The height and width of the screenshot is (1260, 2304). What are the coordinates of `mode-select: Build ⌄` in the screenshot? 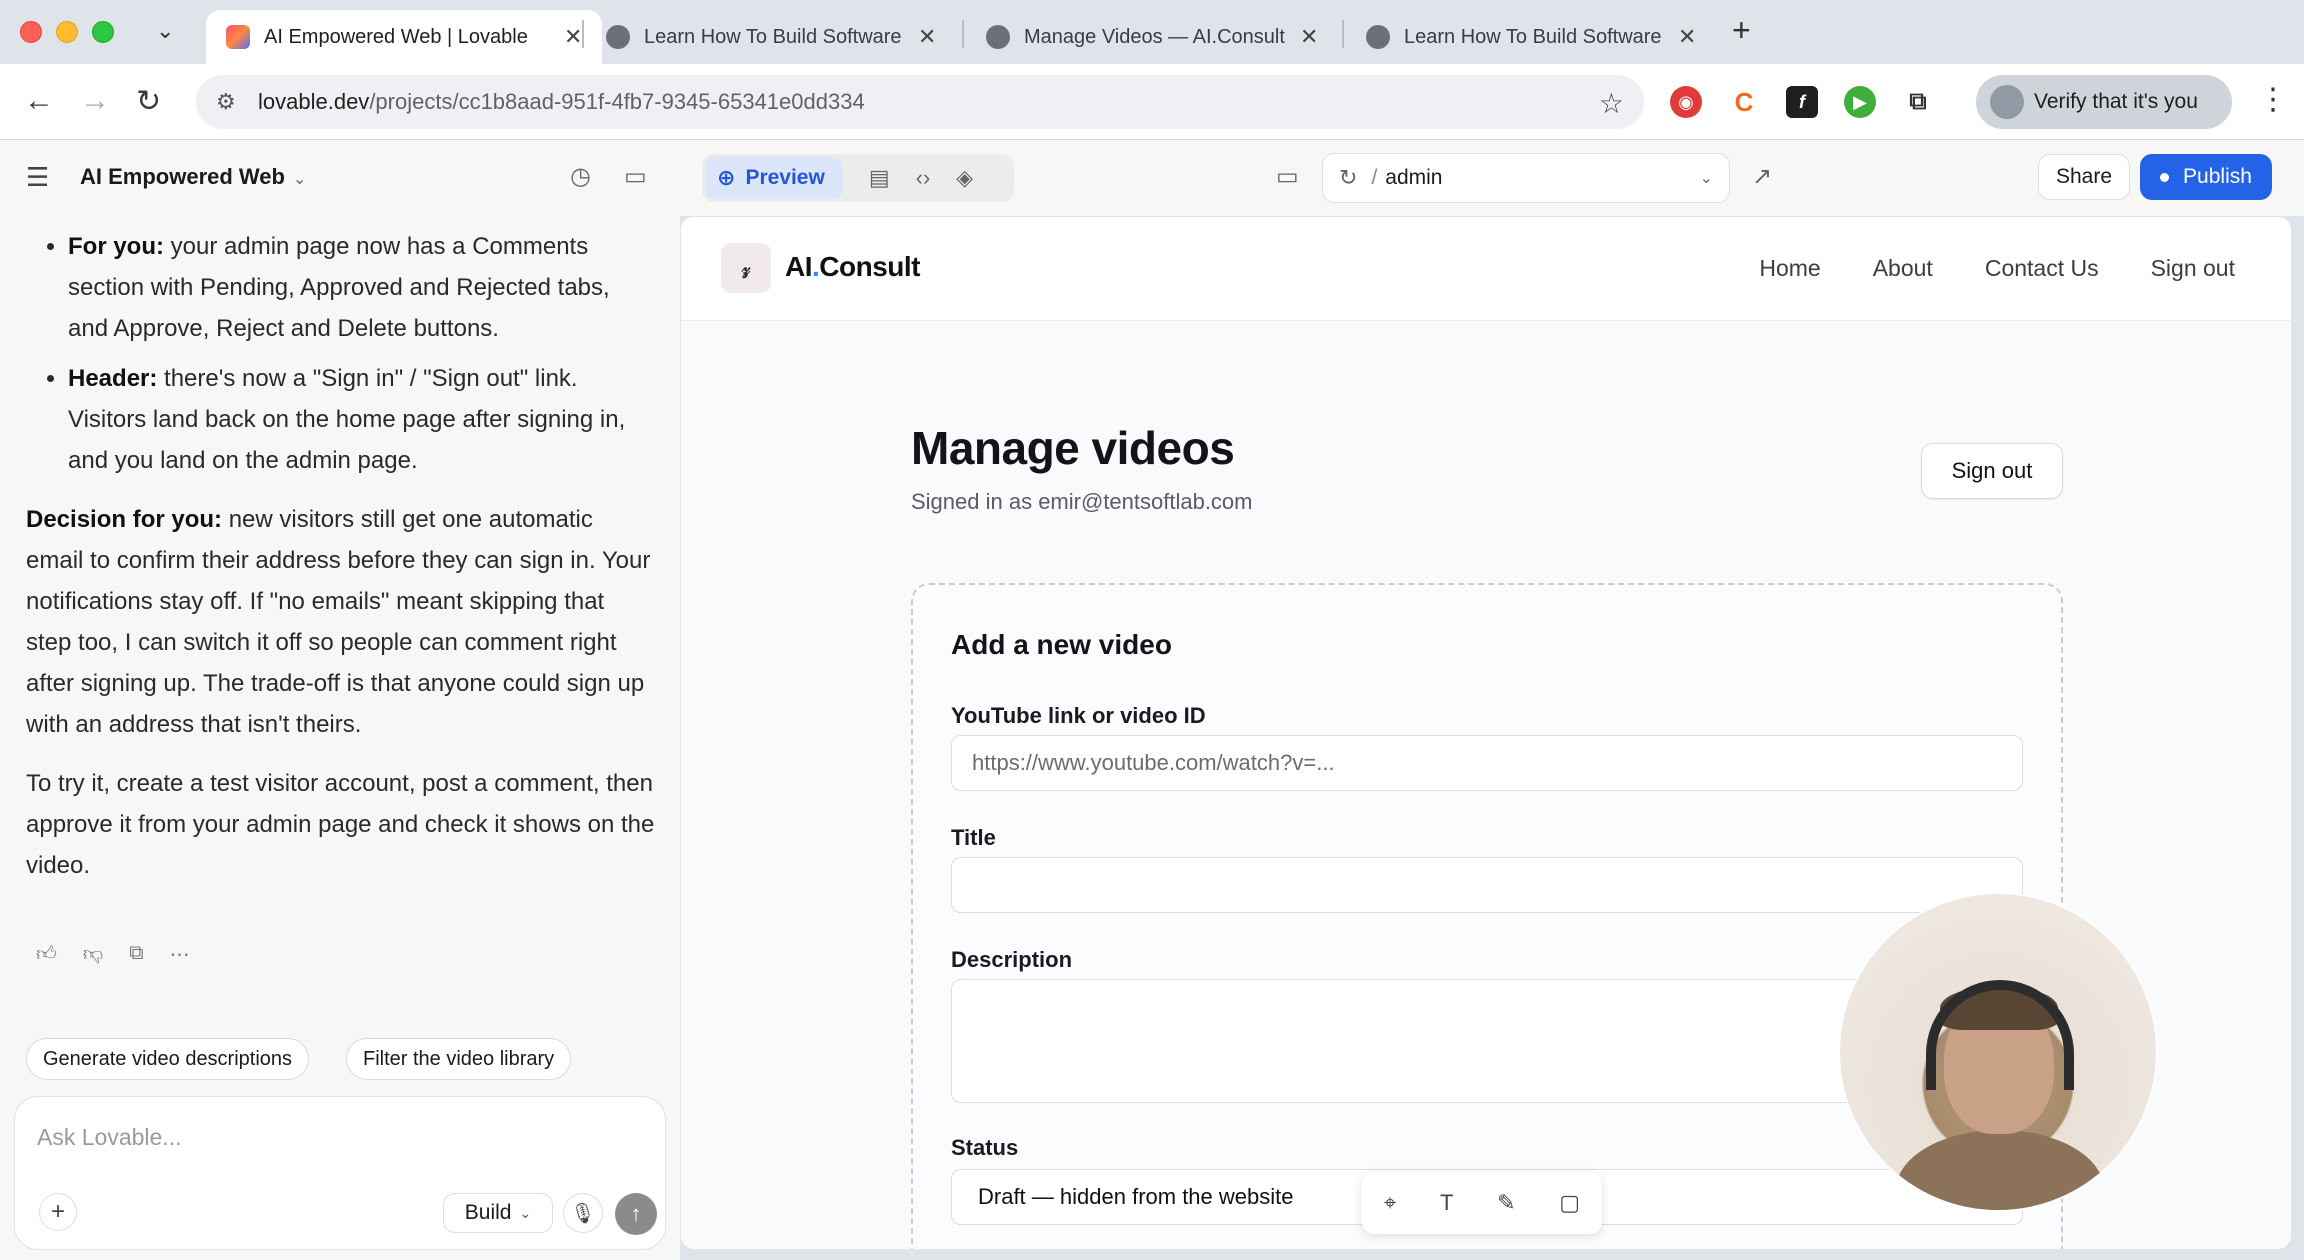 It's located at (498, 1213).